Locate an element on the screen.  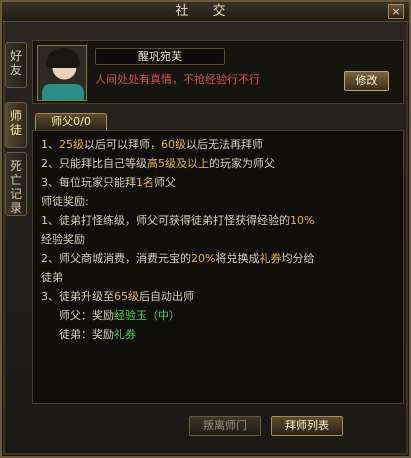
profile-panel: 醒巩宛芙 人间处处有真情，不抢经验行不行 修改 is located at coordinates (218, 72).